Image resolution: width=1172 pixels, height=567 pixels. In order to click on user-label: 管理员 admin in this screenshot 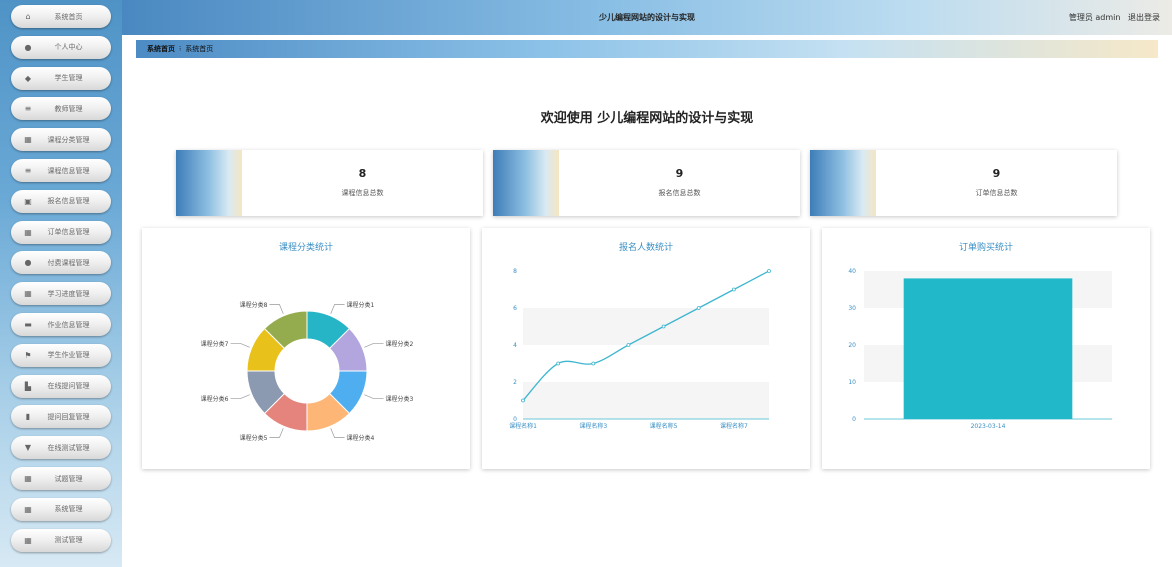, I will do `click(1094, 17)`.